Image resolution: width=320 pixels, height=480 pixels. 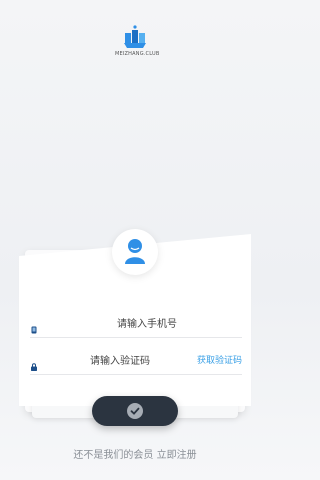 I want to click on user-avatar-icon, so click(x=135, y=251).